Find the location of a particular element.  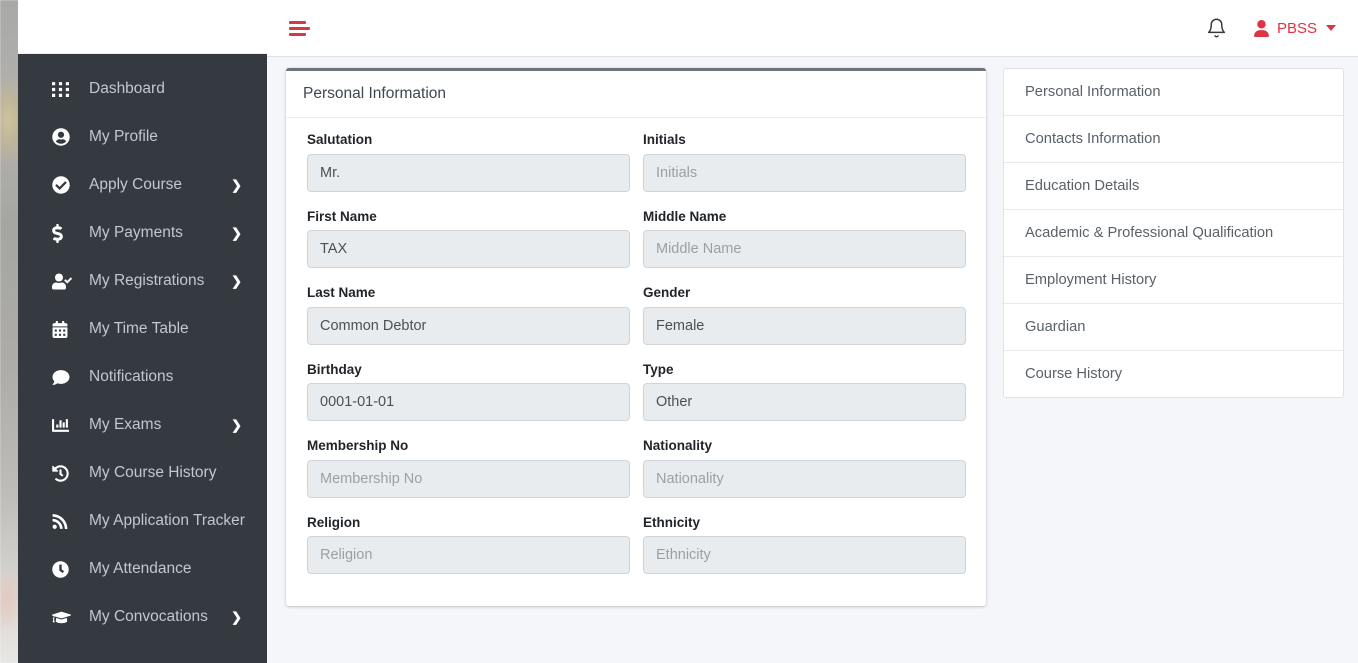

sidebar-item-my-exams: My Exams ❯ is located at coordinates (142, 425).